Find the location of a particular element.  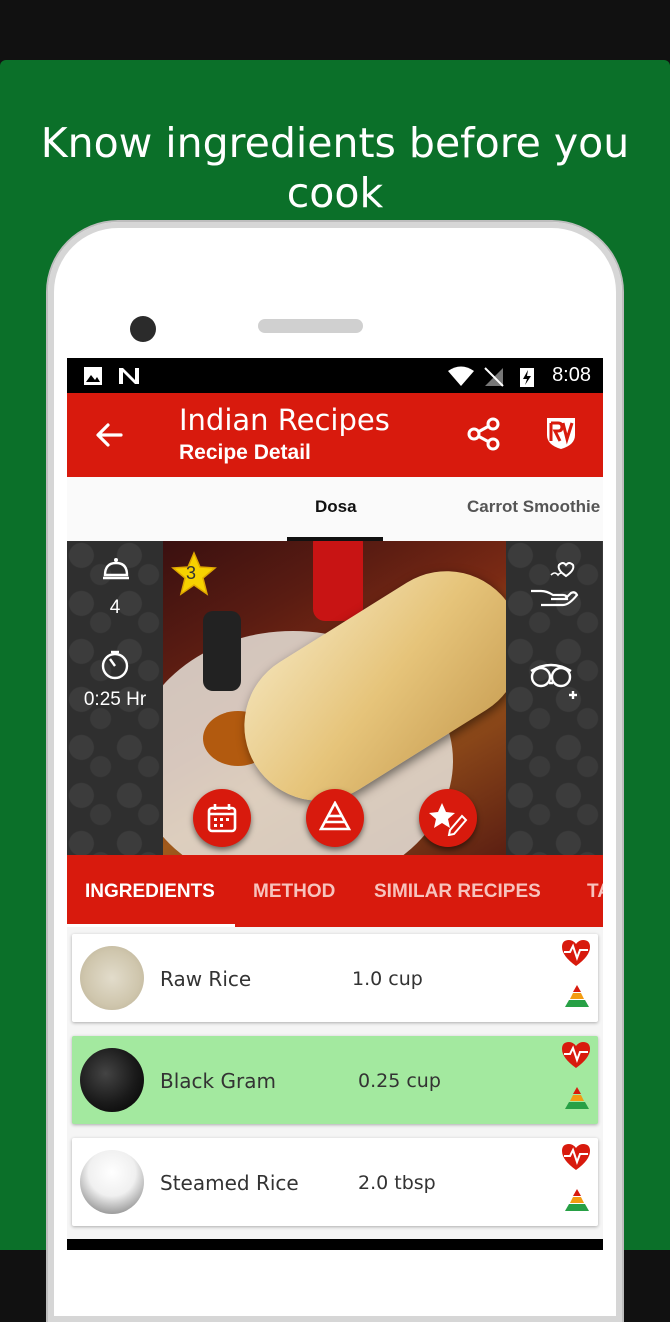

ingredient-name: Black Gram is located at coordinates (218, 1081).